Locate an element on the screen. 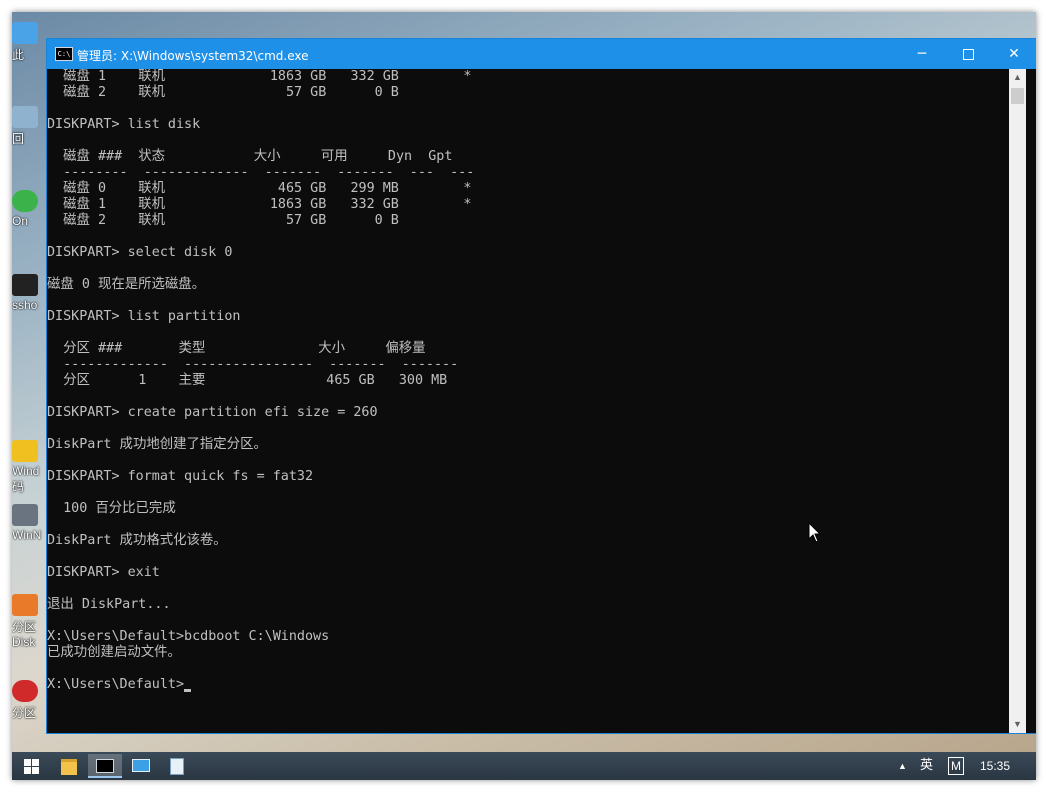 This screenshot has height=800, width=1056. minimize-button: ─ is located at coordinates (922, 54).